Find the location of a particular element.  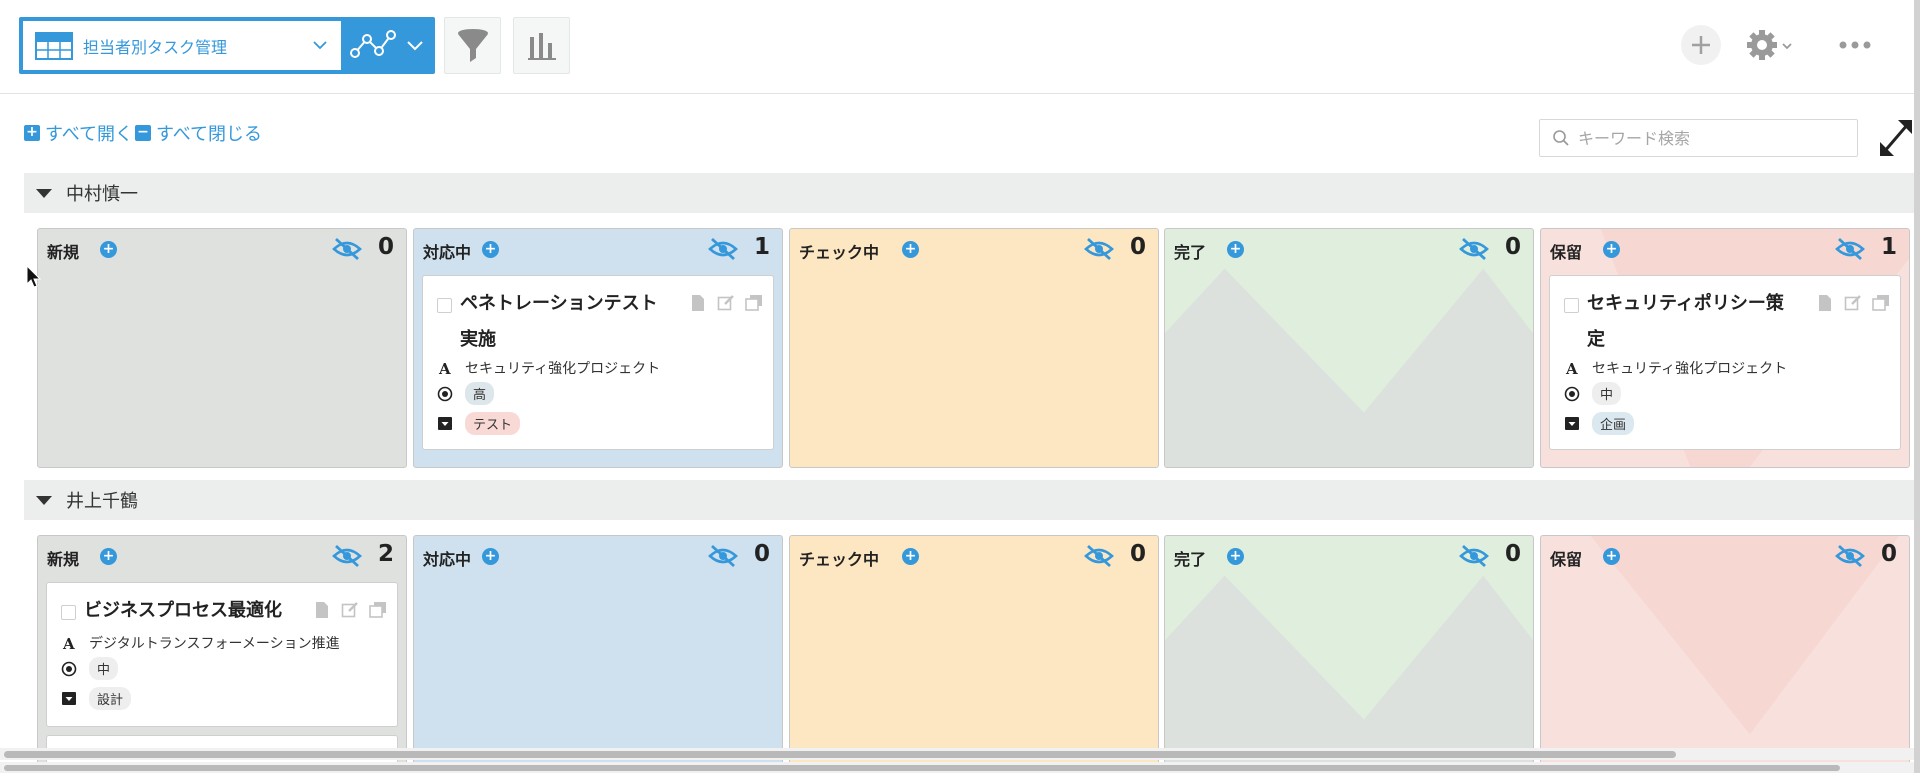

view-selector: 担当者別タスク管理 is located at coordinates (227, 45).